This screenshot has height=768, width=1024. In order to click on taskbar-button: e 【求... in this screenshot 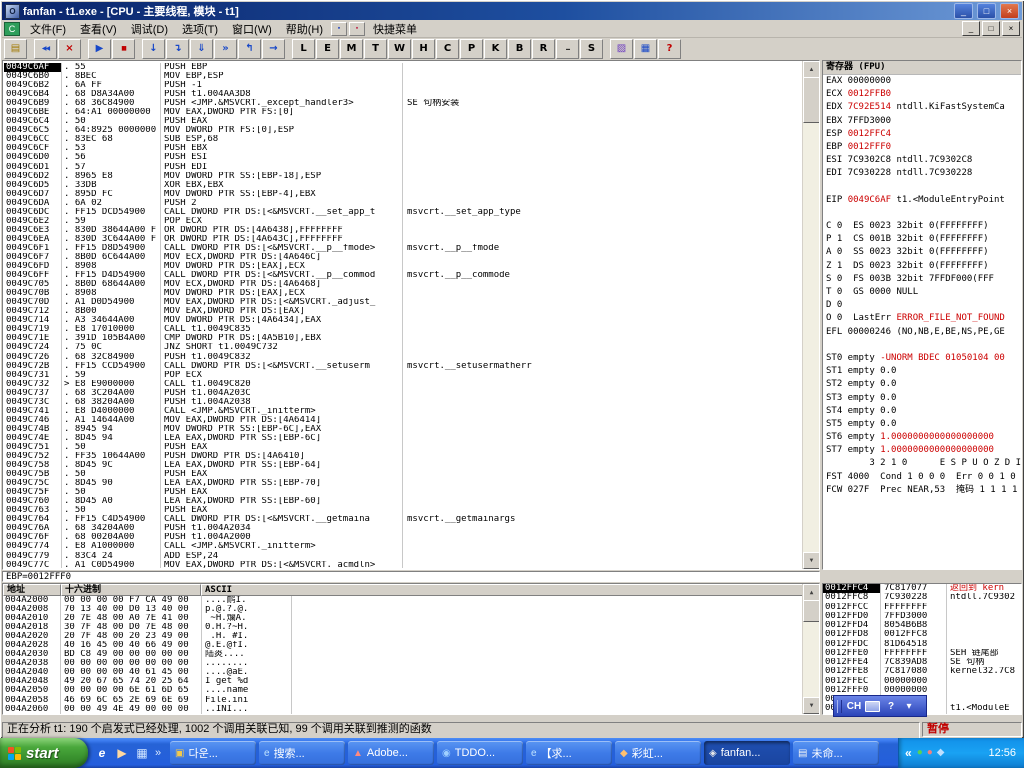, I will do `click(569, 753)`.